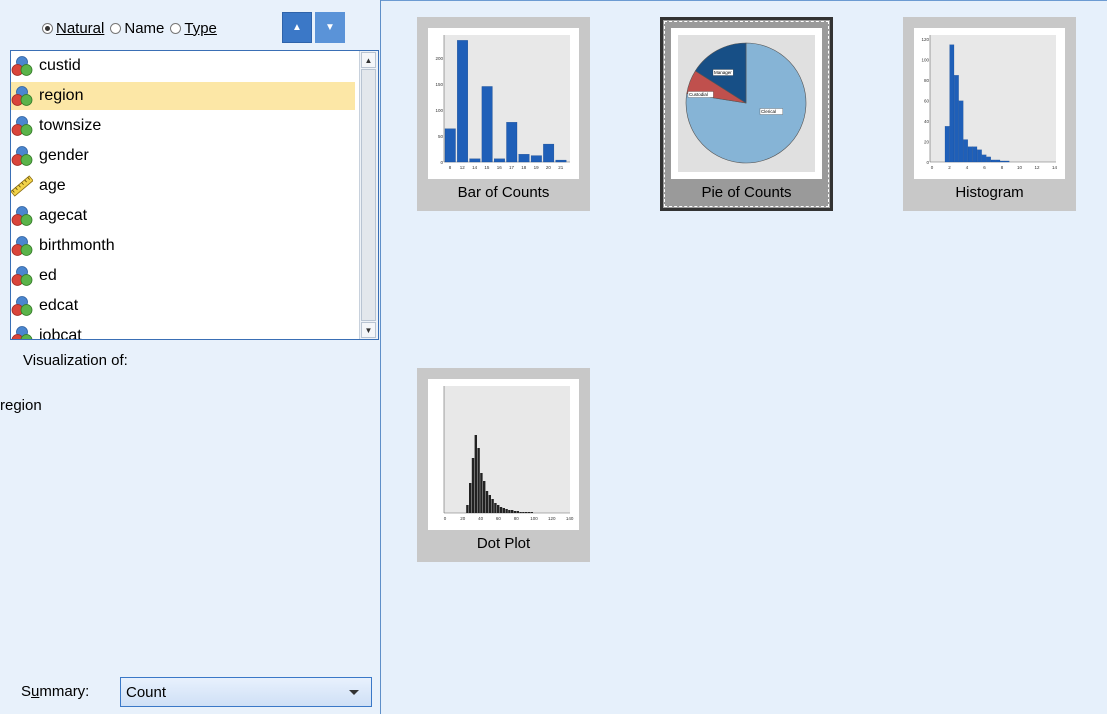 The height and width of the screenshot is (714, 1107). I want to click on scrollbar-thumb, so click(368, 195).